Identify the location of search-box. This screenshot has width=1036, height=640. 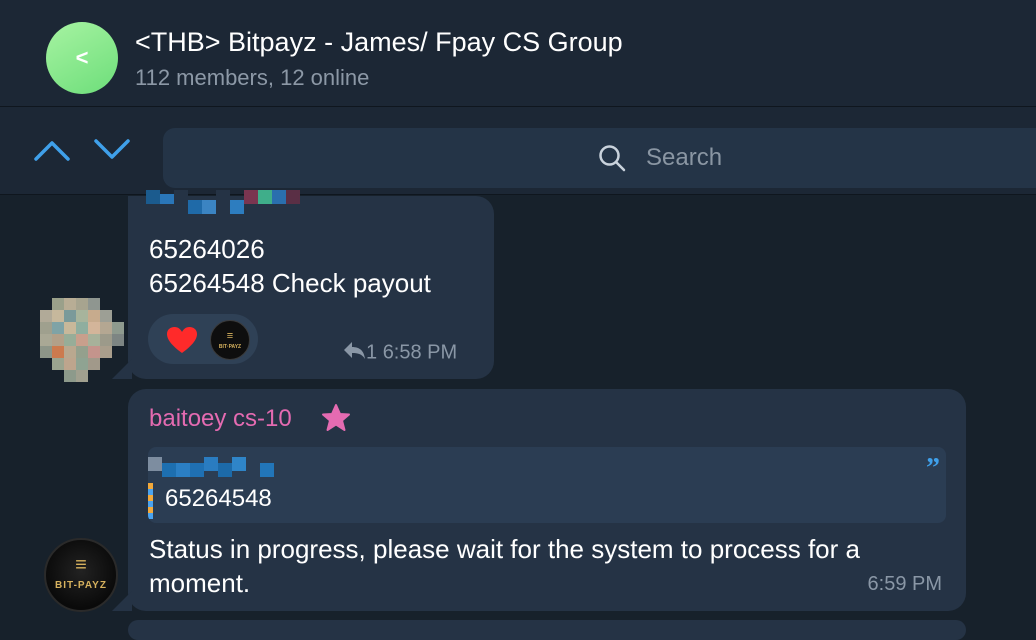
(599, 158).